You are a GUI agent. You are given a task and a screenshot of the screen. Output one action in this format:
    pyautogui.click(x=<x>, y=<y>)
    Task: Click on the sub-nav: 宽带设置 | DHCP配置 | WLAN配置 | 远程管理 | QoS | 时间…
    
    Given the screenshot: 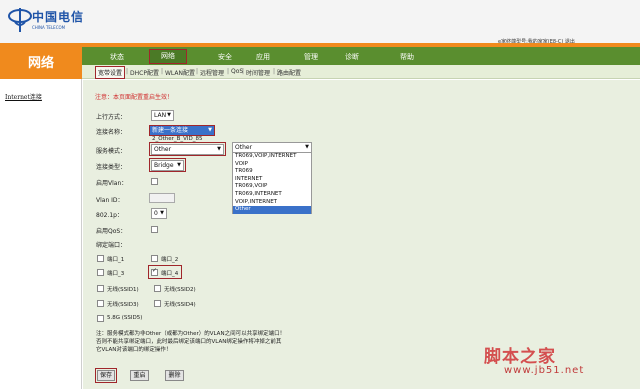 What is the action you would take?
    pyautogui.click(x=361, y=72)
    